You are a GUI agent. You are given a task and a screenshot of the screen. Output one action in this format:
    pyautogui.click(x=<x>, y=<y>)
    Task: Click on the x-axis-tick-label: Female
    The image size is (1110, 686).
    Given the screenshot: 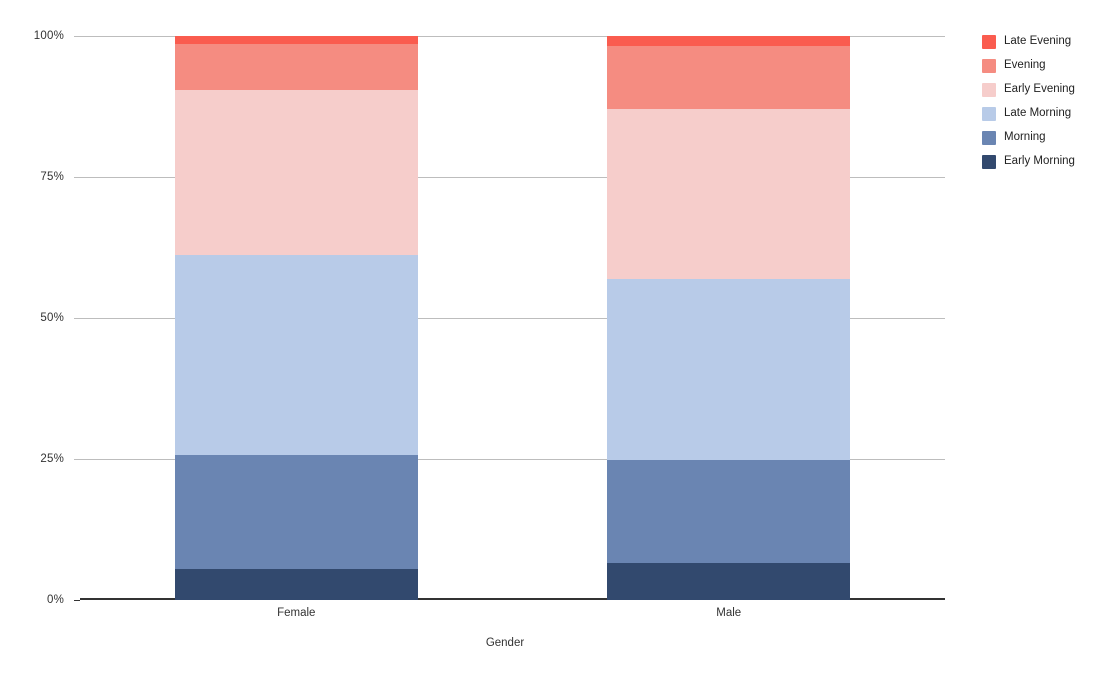 What is the action you would take?
    pyautogui.click(x=296, y=613)
    